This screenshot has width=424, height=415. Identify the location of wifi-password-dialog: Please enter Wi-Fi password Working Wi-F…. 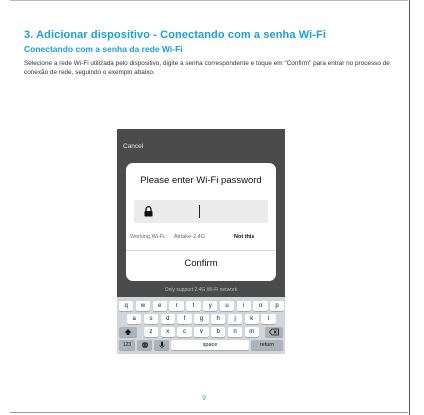
(201, 222).